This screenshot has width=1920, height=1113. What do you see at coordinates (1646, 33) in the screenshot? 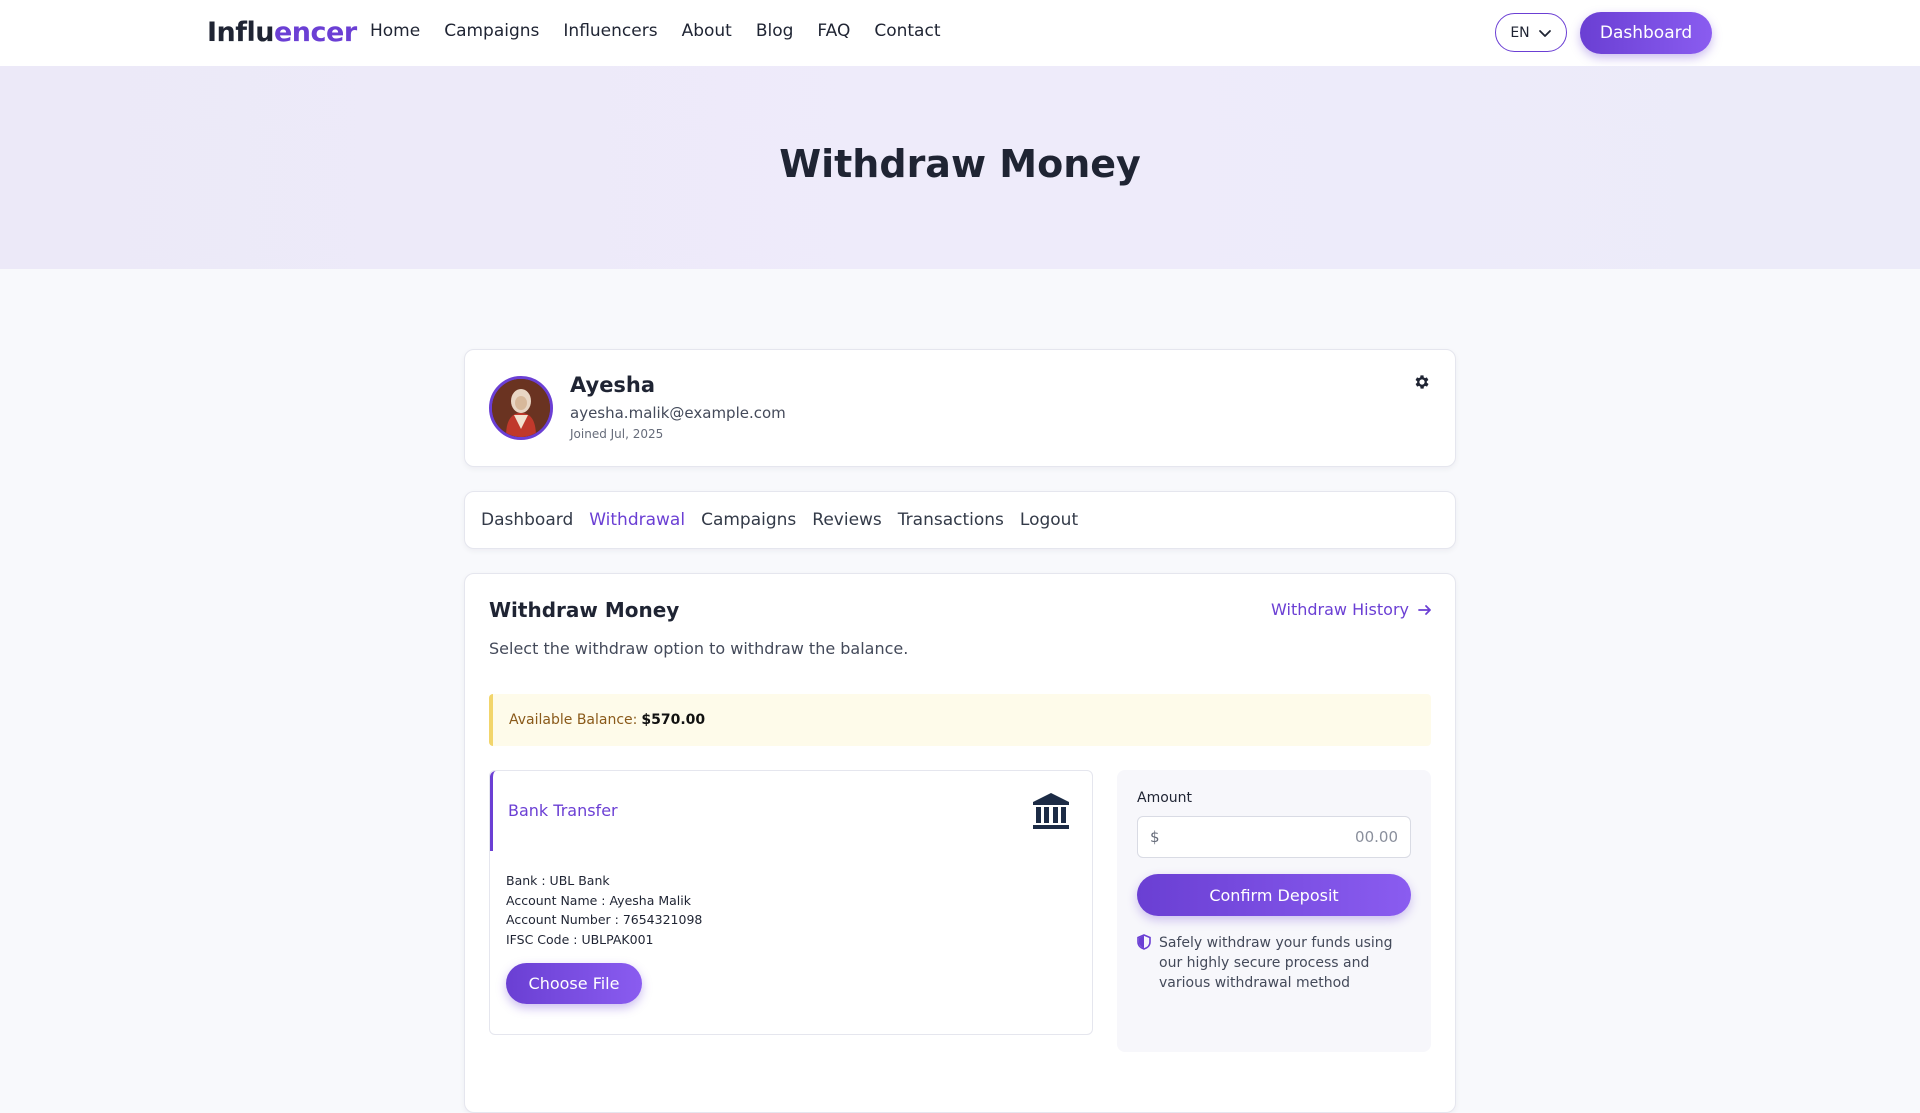
I see `dashboard-button: Dashboard` at bounding box center [1646, 33].